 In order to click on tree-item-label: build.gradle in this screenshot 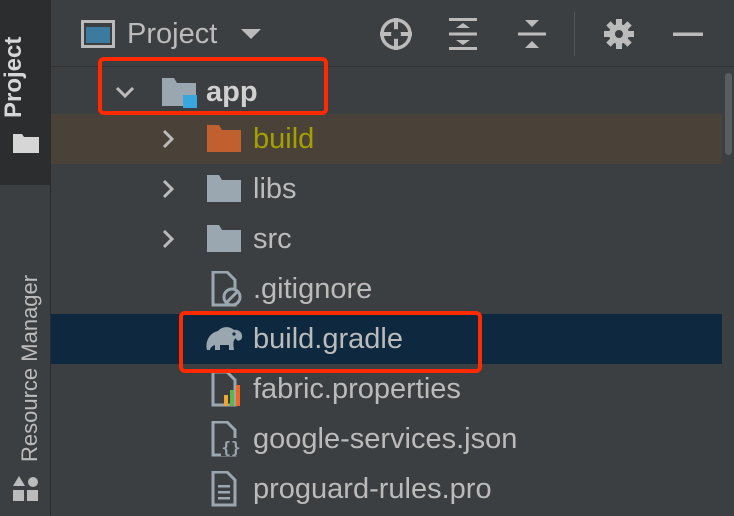, I will do `click(328, 338)`.